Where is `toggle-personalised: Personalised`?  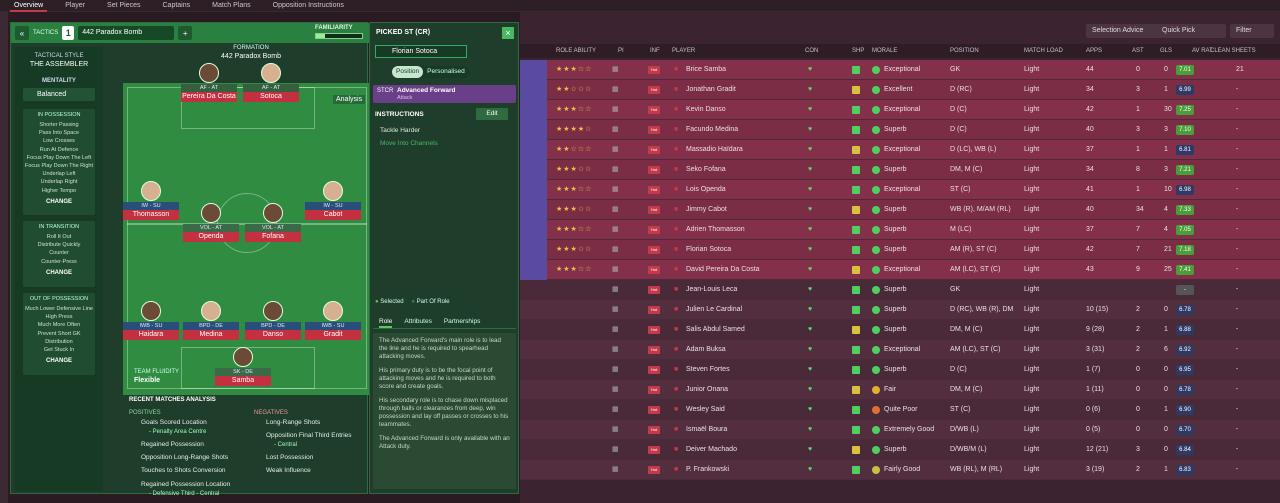 toggle-personalised: Personalised is located at coordinates (446, 72).